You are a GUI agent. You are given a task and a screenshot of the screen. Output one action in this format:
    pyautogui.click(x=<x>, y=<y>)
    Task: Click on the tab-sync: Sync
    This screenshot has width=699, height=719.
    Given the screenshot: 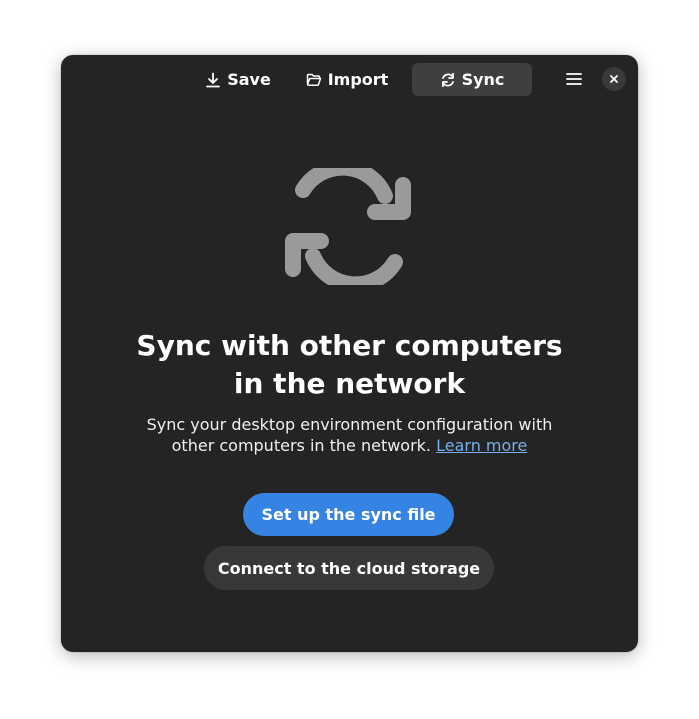 What is the action you would take?
    pyautogui.click(x=472, y=79)
    